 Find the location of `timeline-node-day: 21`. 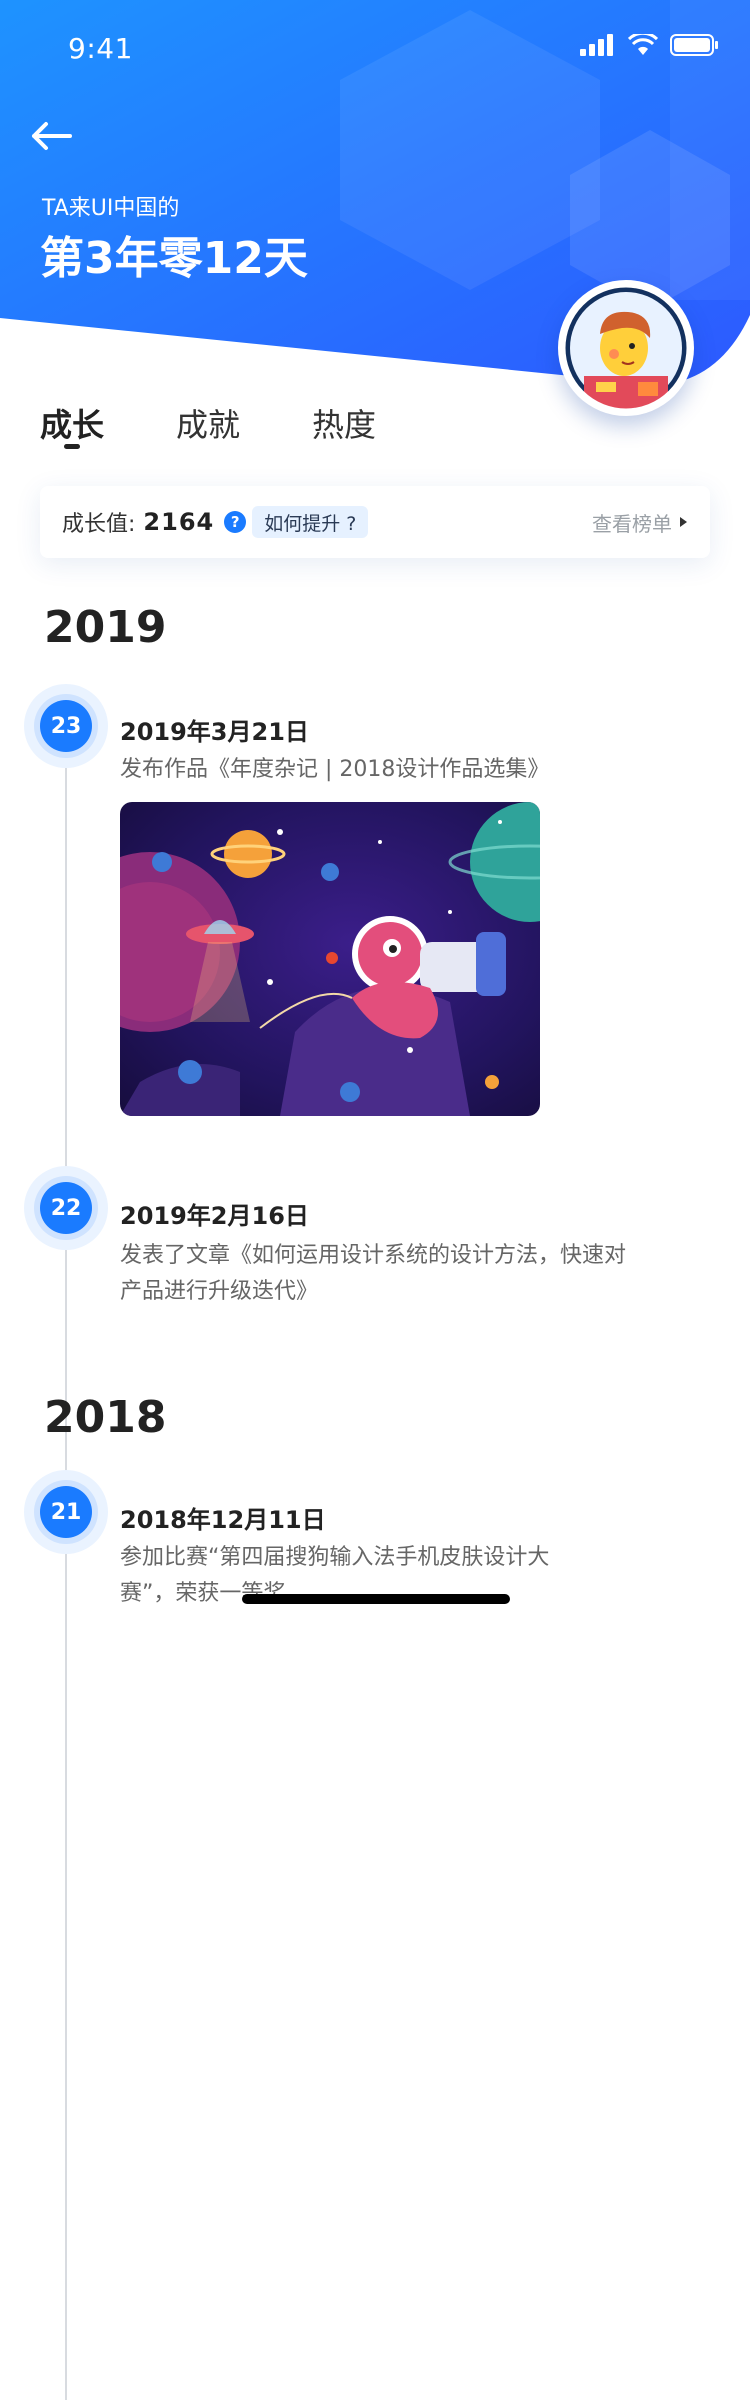

timeline-node-day: 21 is located at coordinates (66, 1512).